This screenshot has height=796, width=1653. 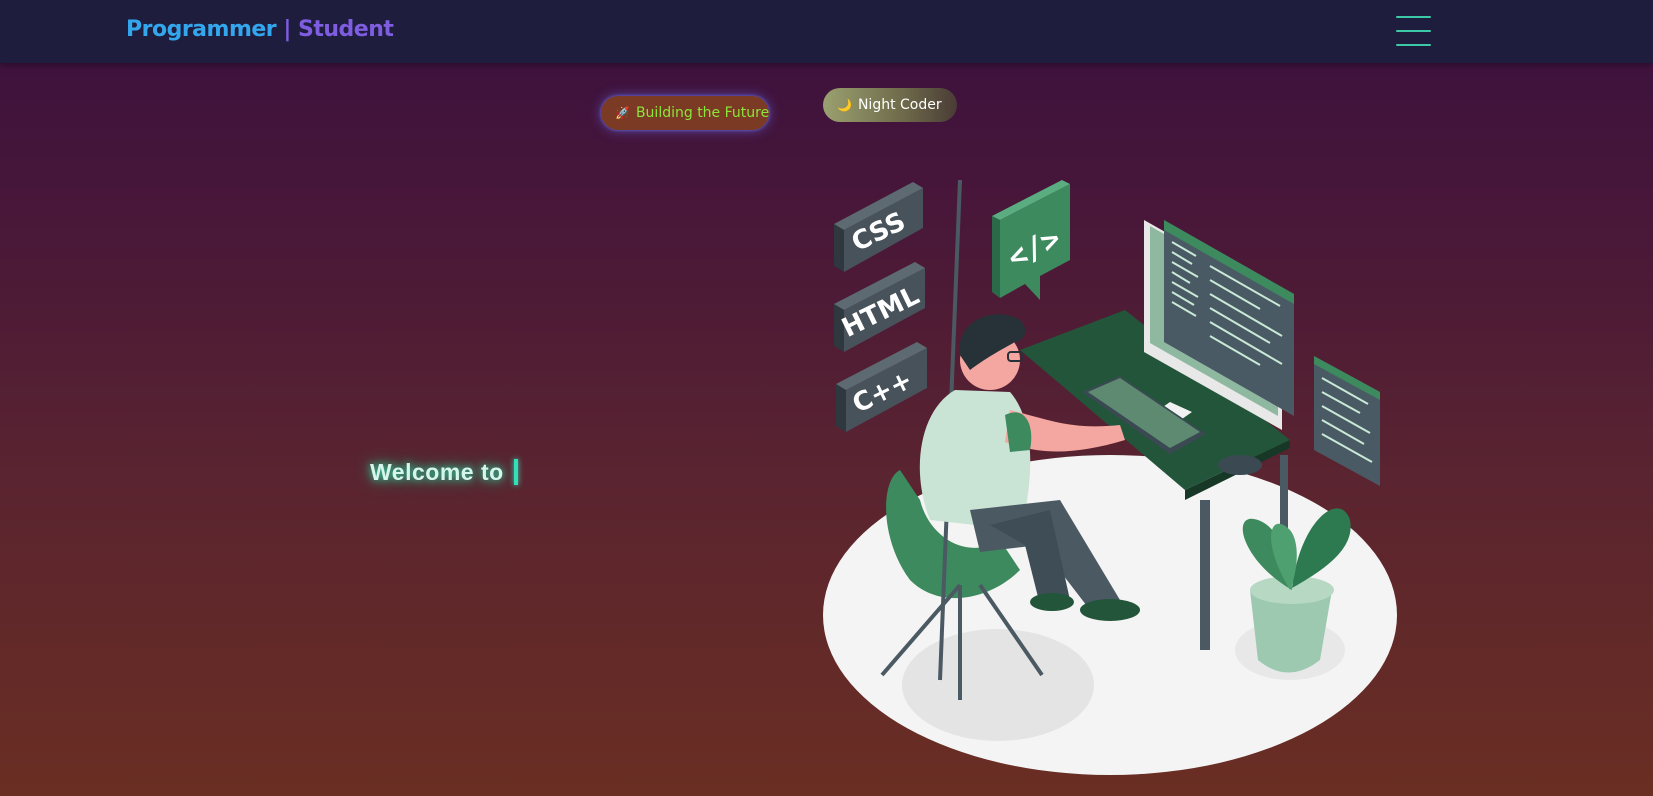 What do you see at coordinates (899, 105) in the screenshot?
I see `badge-night-label: Night Coder` at bounding box center [899, 105].